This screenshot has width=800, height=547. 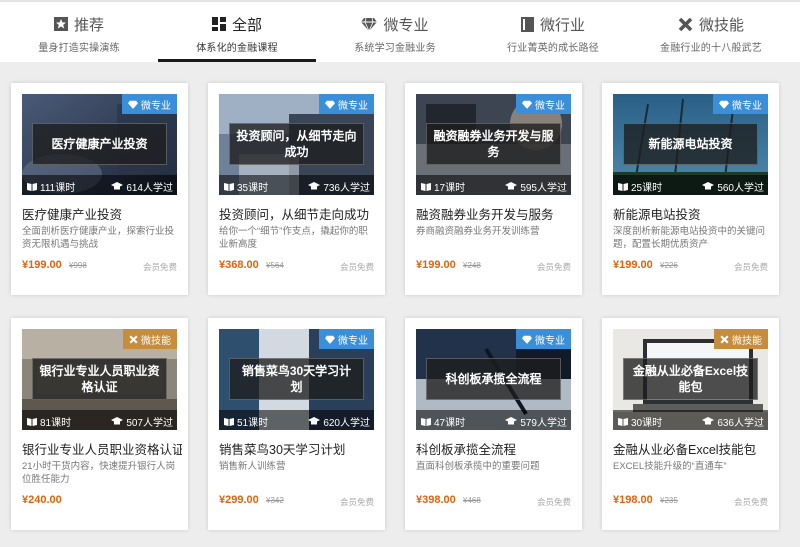 I want to click on active-tab-indicator, so click(x=237, y=60).